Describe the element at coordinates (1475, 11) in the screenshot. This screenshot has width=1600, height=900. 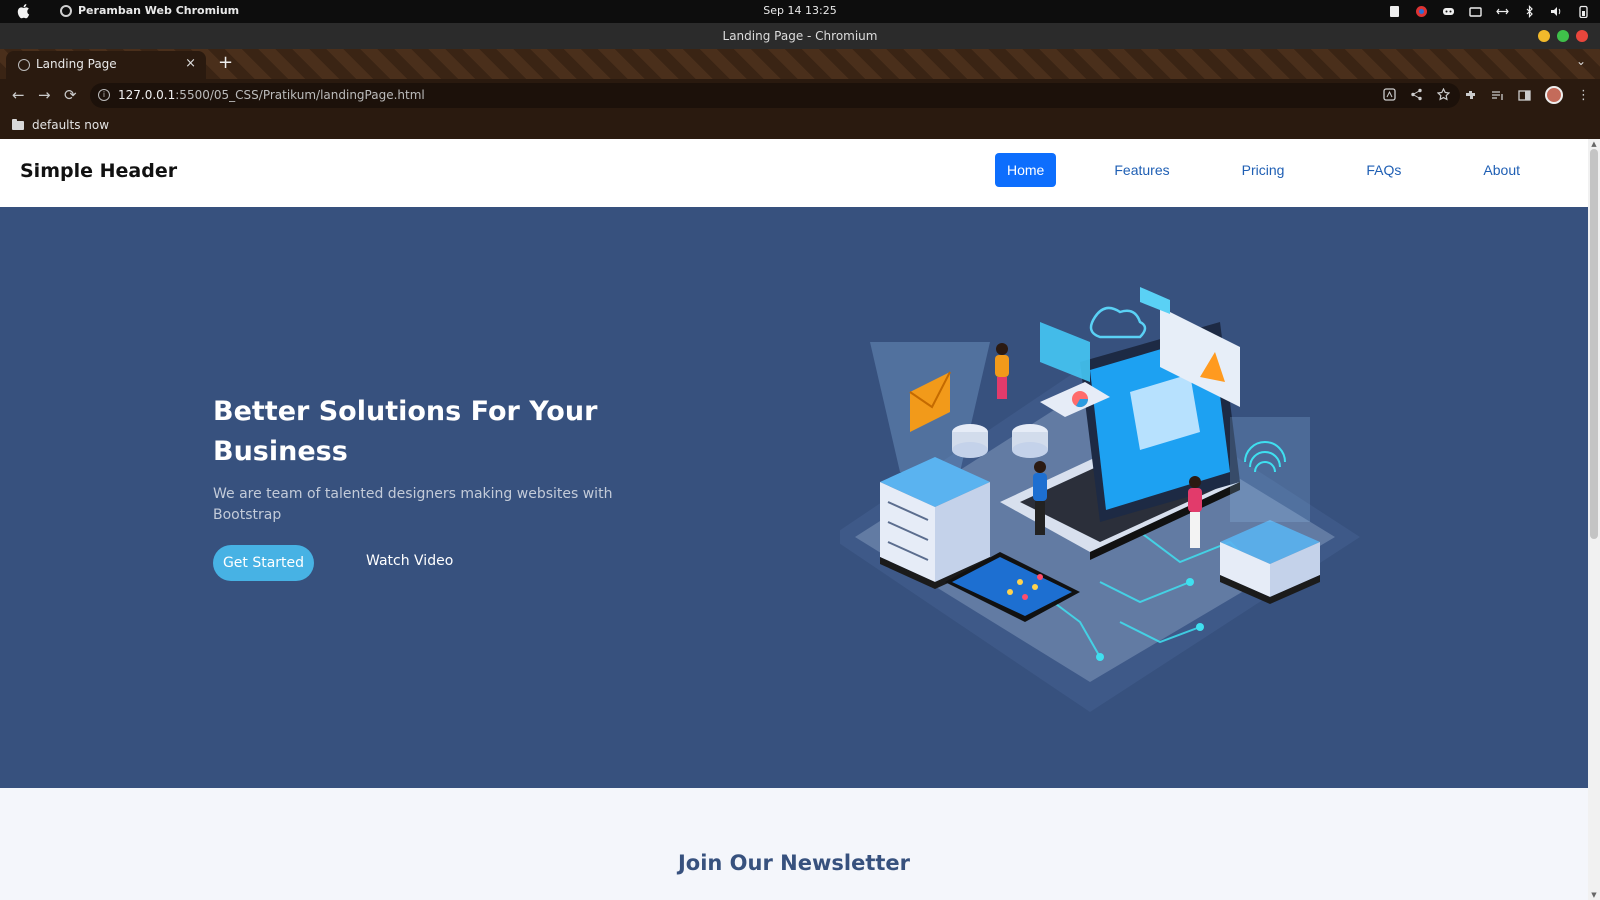
I see `wallet-icon` at that location.